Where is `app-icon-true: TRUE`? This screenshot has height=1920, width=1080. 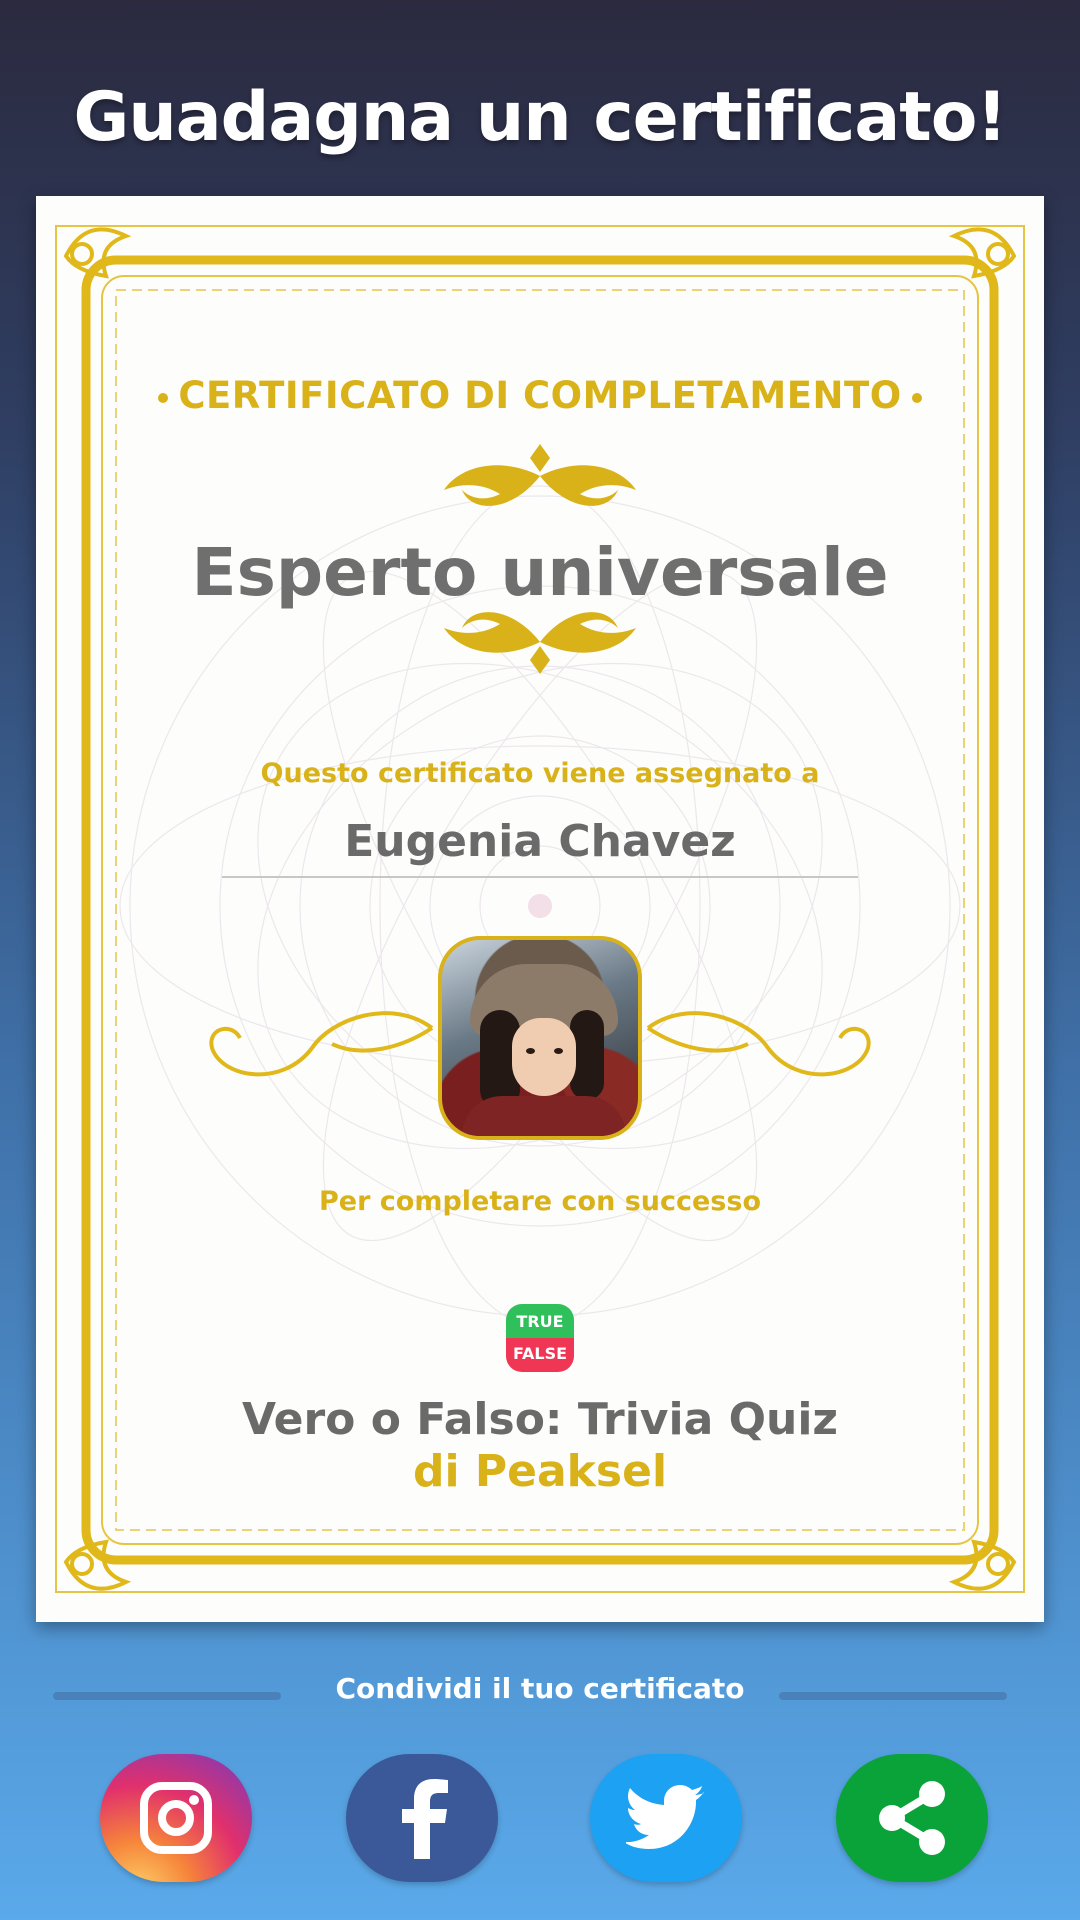 app-icon-true: TRUE is located at coordinates (540, 1321).